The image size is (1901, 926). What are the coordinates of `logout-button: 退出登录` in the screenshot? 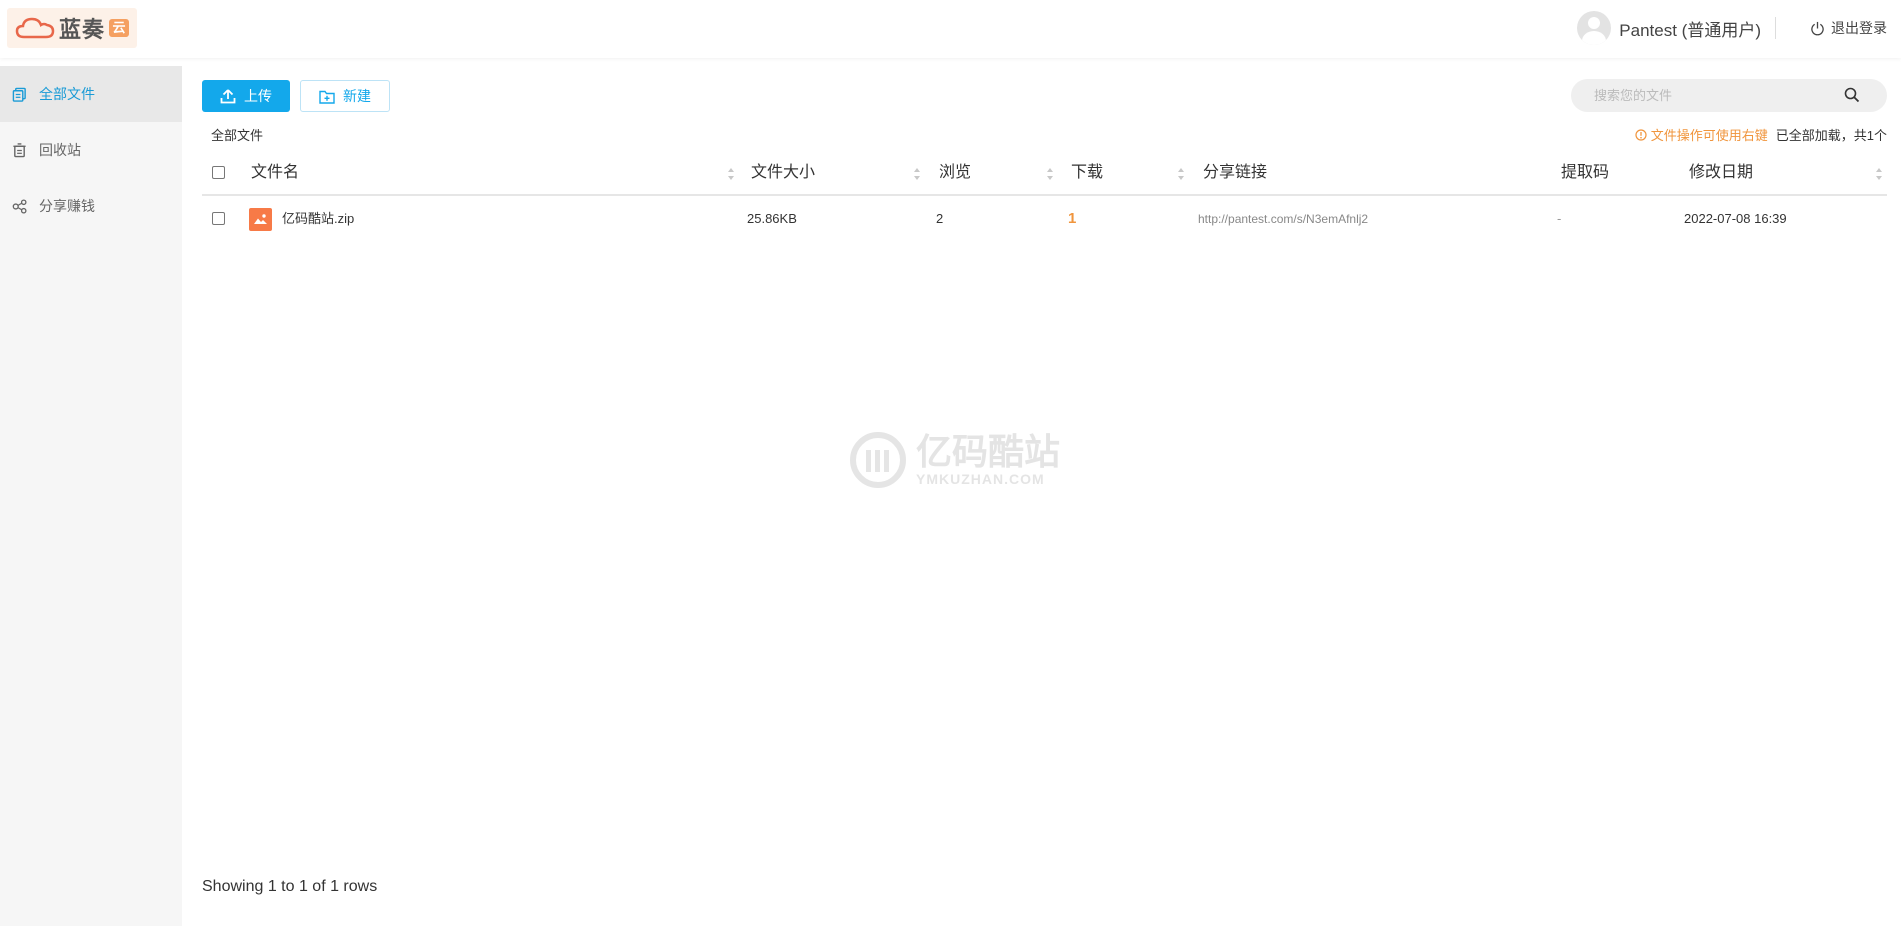 It's located at (1848, 28).